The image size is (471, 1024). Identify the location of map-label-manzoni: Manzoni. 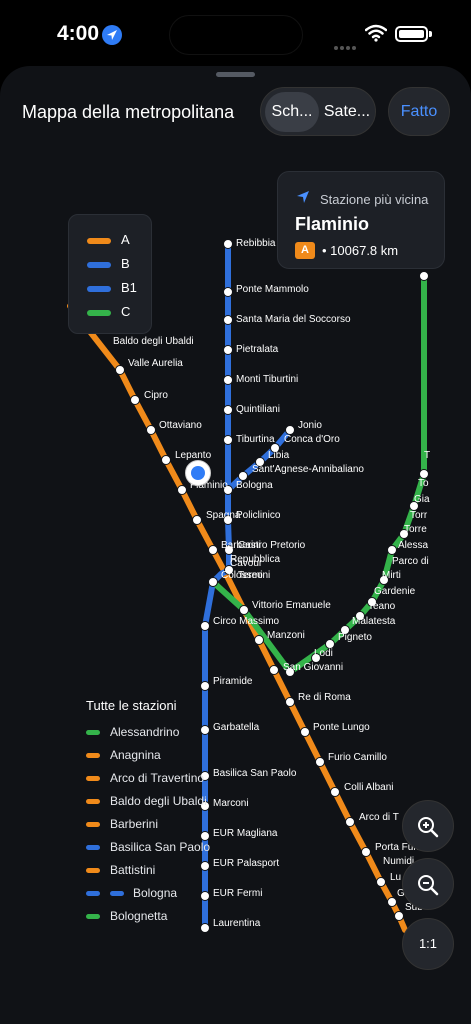
(286, 635).